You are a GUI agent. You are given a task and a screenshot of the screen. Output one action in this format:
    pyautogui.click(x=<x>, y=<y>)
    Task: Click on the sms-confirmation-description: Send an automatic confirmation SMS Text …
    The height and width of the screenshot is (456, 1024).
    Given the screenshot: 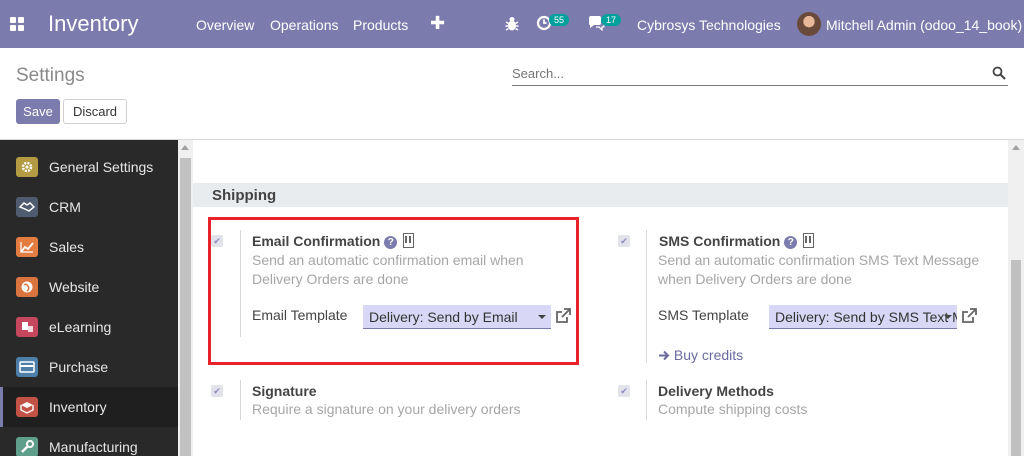 What is the action you would take?
    pyautogui.click(x=819, y=269)
    